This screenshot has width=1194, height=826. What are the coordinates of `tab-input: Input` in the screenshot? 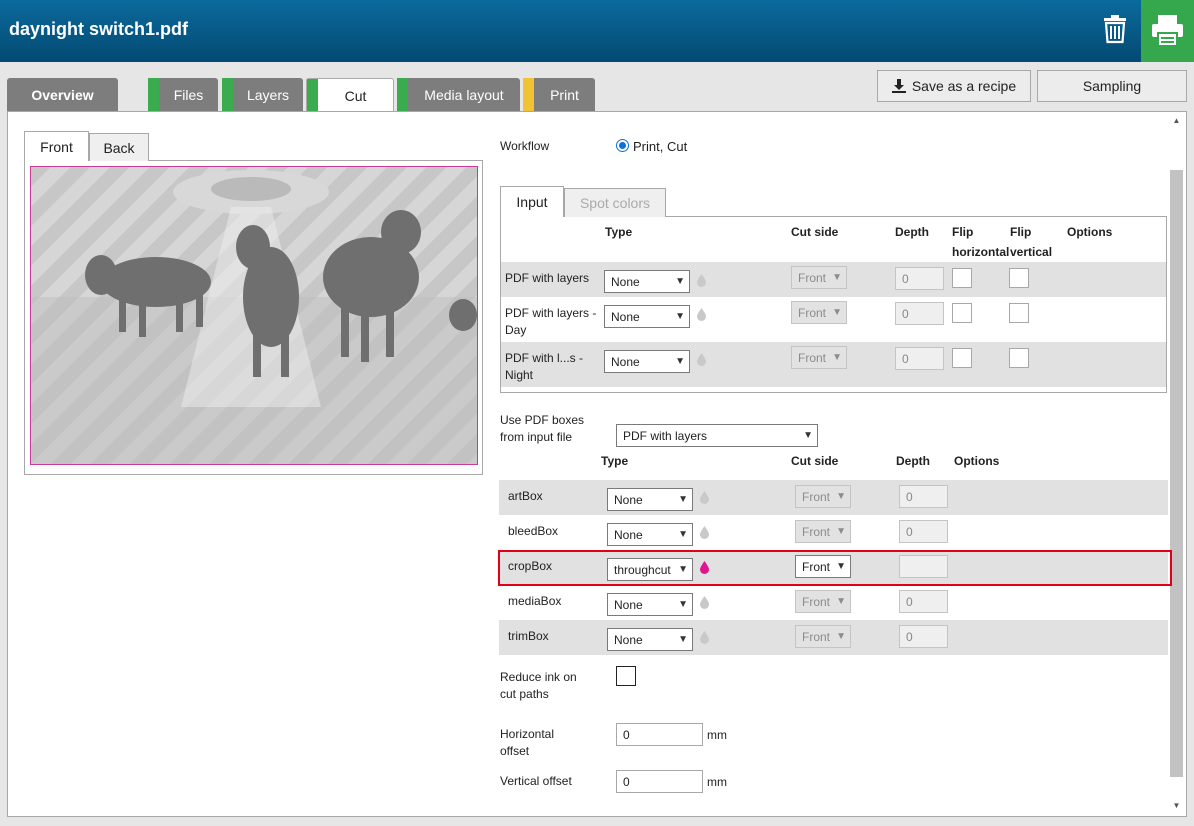 It's located at (532, 201).